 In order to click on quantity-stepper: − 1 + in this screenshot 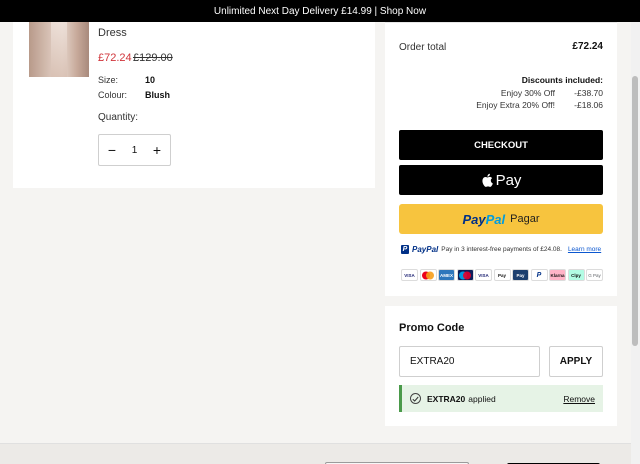, I will do `click(134, 150)`.